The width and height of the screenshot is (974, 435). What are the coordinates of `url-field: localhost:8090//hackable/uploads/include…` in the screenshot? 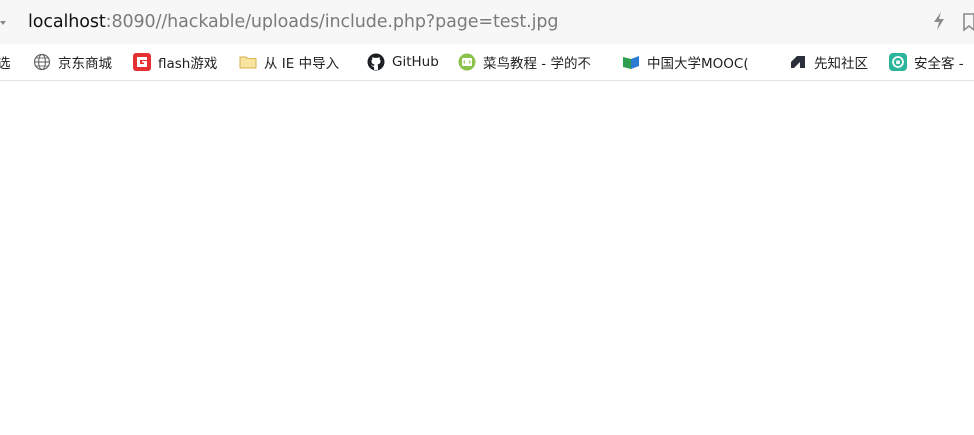 It's located at (293, 22).